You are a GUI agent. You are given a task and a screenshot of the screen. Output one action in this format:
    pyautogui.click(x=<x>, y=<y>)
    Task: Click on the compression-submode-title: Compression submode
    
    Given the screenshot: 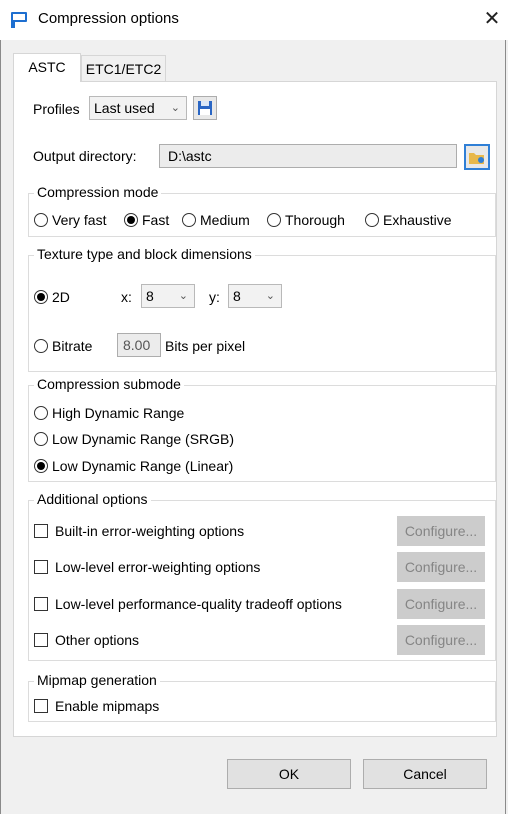 What is the action you would take?
    pyautogui.click(x=109, y=384)
    